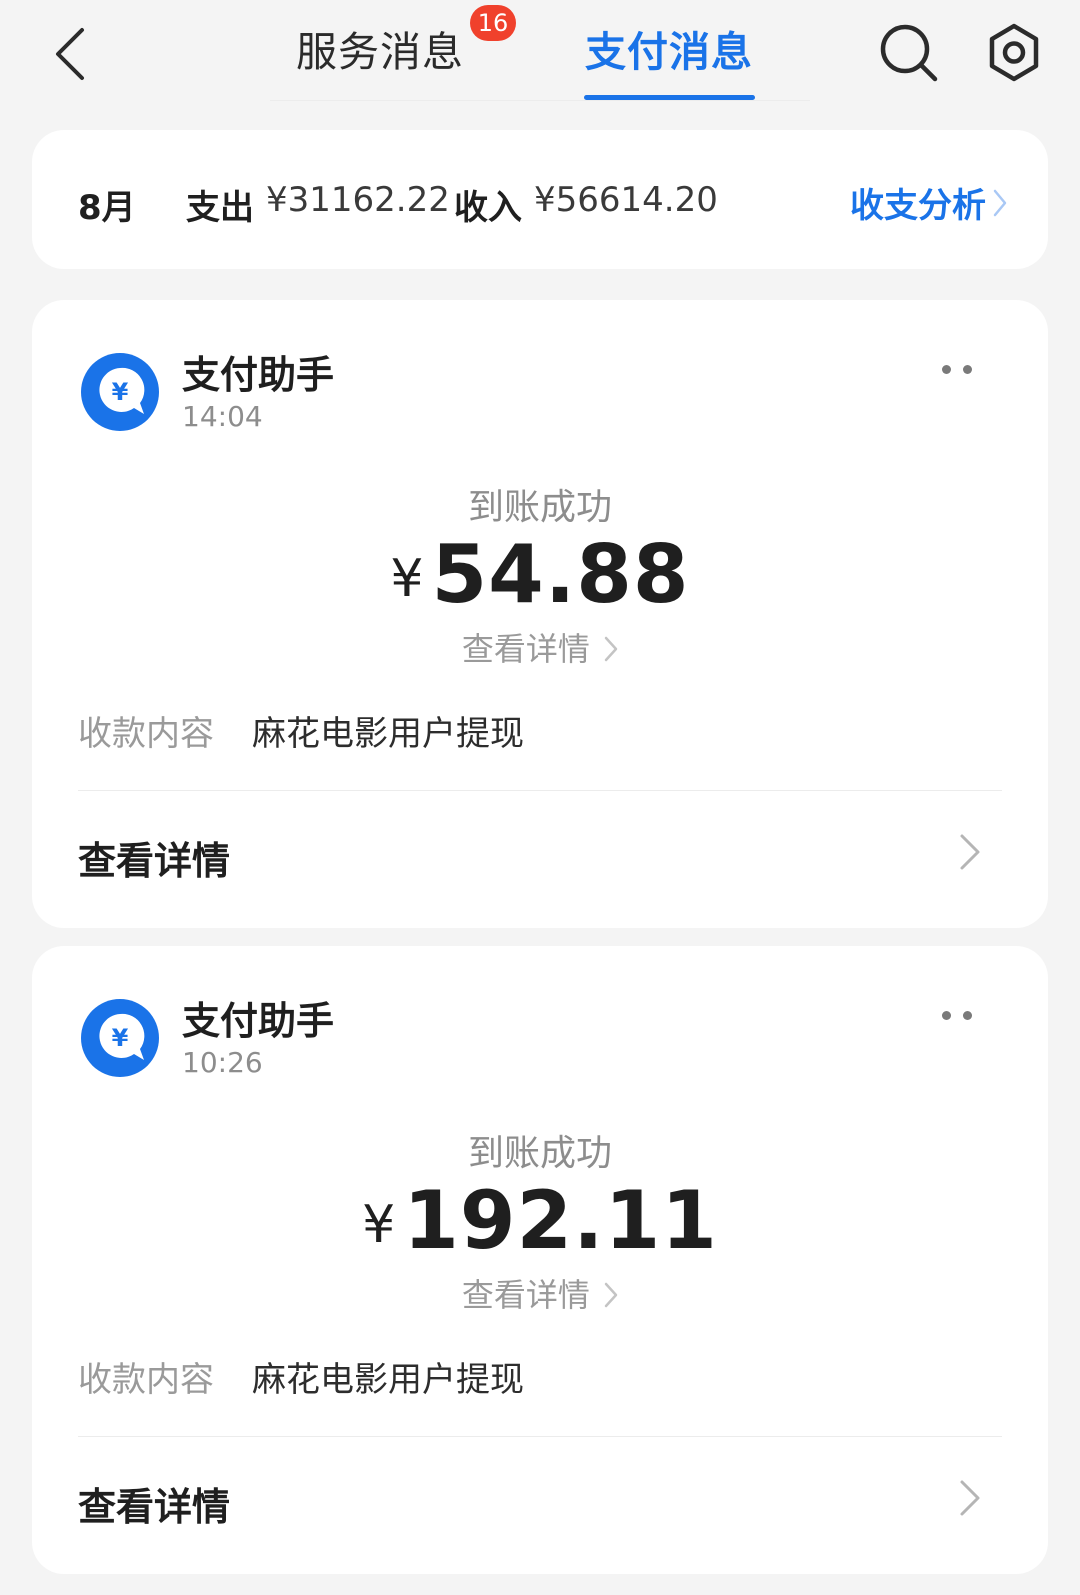 The width and height of the screenshot is (1080, 1595). I want to click on message-time: 14:04, so click(222, 416).